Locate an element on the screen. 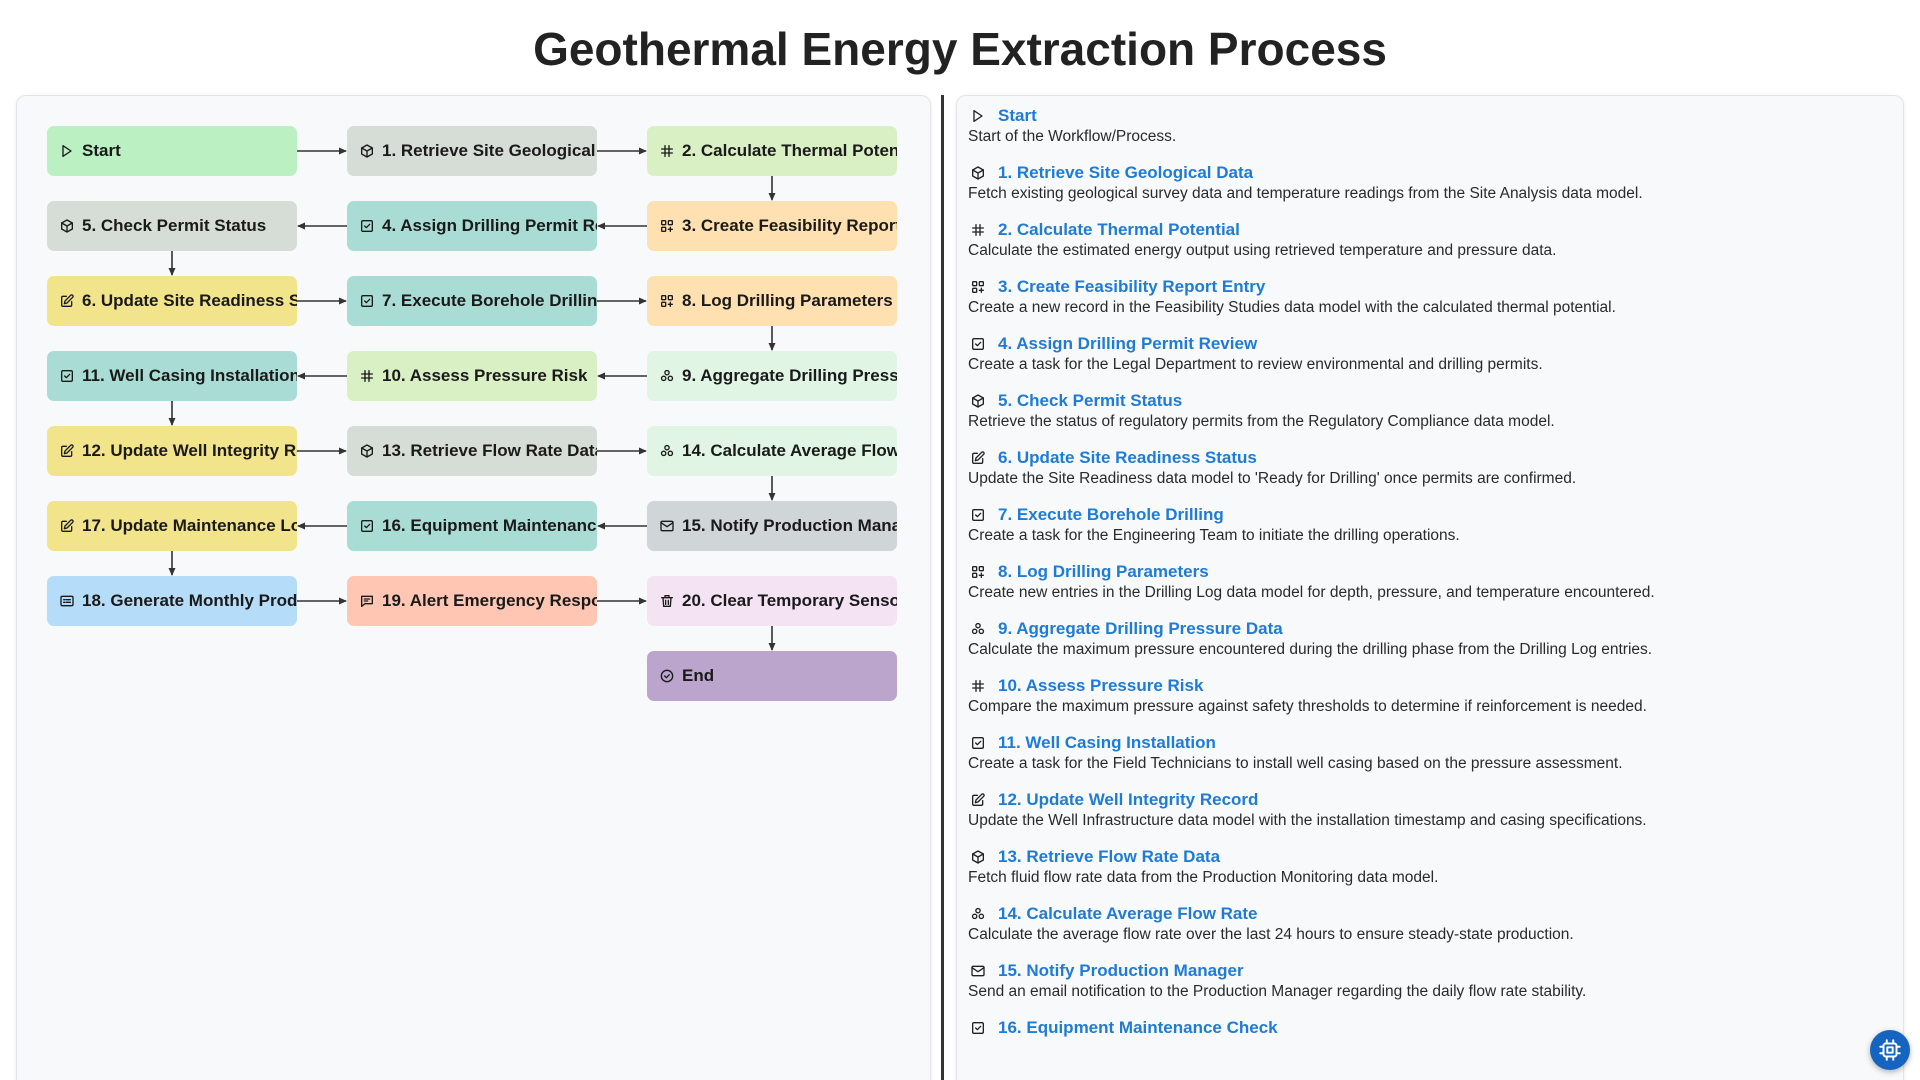 Image resolution: width=1920 pixels, height=1080 pixels. flow-node-n5: 5. Check Permit Status is located at coordinates (172, 226).